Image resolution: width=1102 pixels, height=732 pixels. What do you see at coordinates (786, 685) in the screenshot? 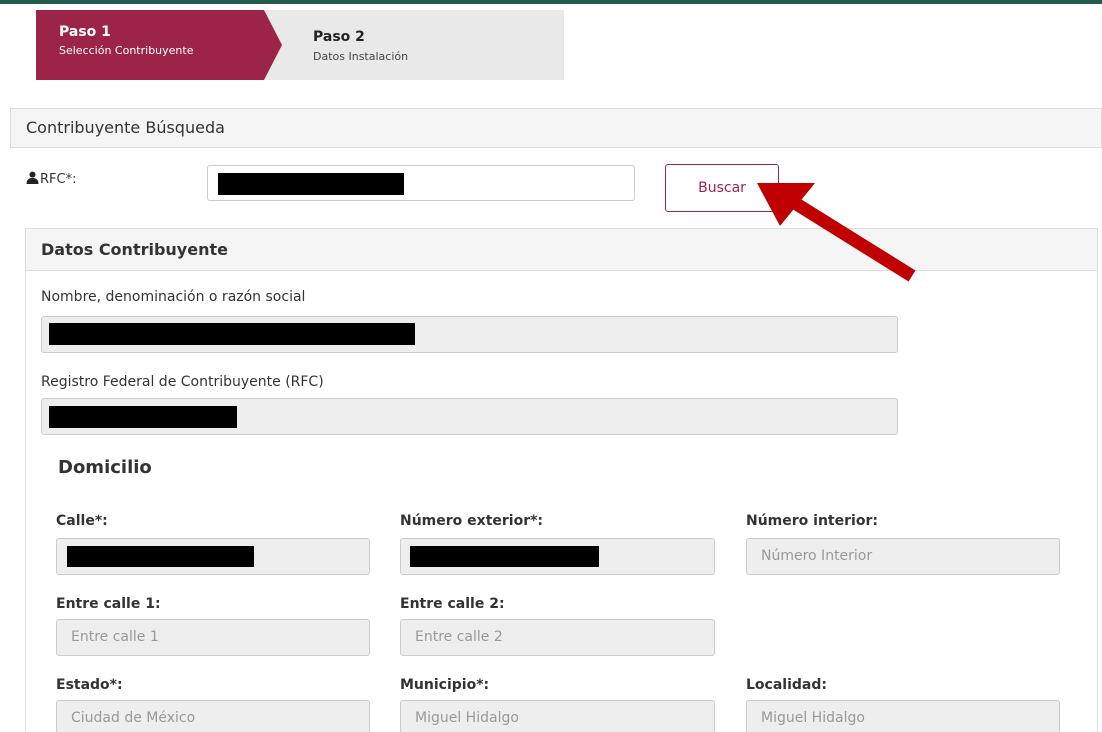
I see `localidad-label: Localidad:` at bounding box center [786, 685].